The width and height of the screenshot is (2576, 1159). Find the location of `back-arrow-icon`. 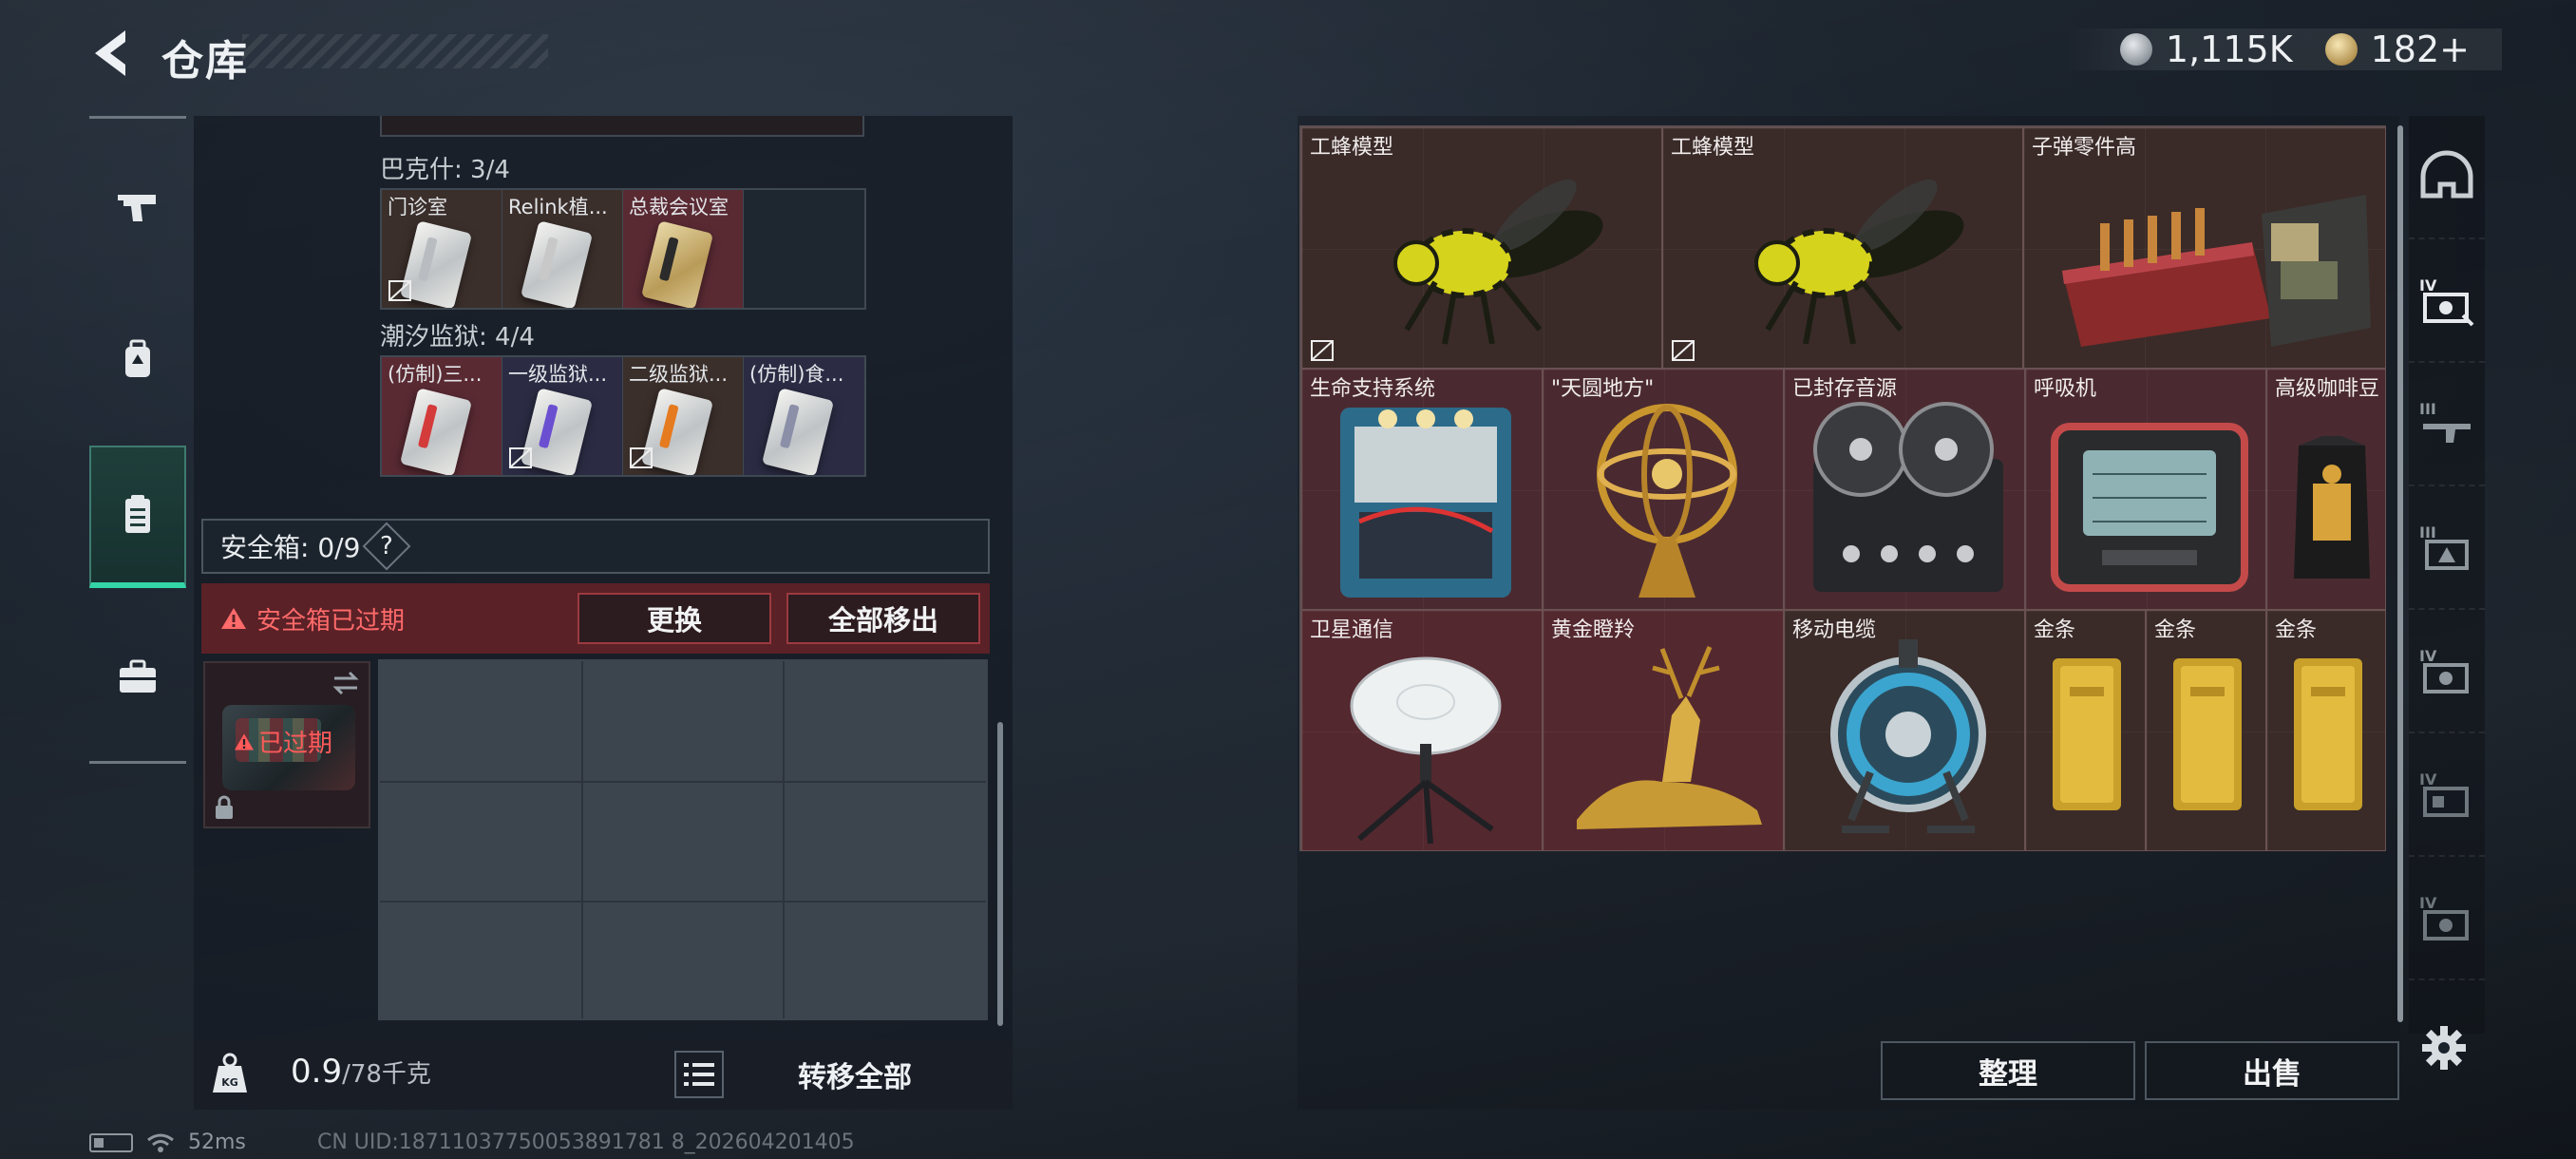

back-arrow-icon is located at coordinates (111, 53).